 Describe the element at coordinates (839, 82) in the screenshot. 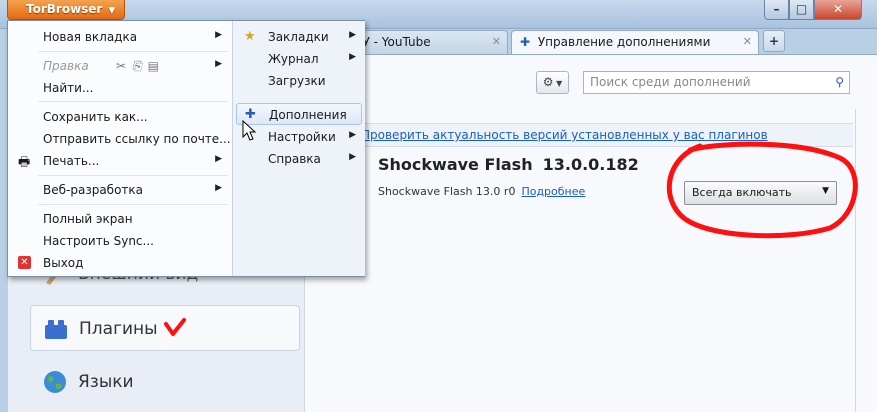

I see `search-icon: ⚲` at that location.